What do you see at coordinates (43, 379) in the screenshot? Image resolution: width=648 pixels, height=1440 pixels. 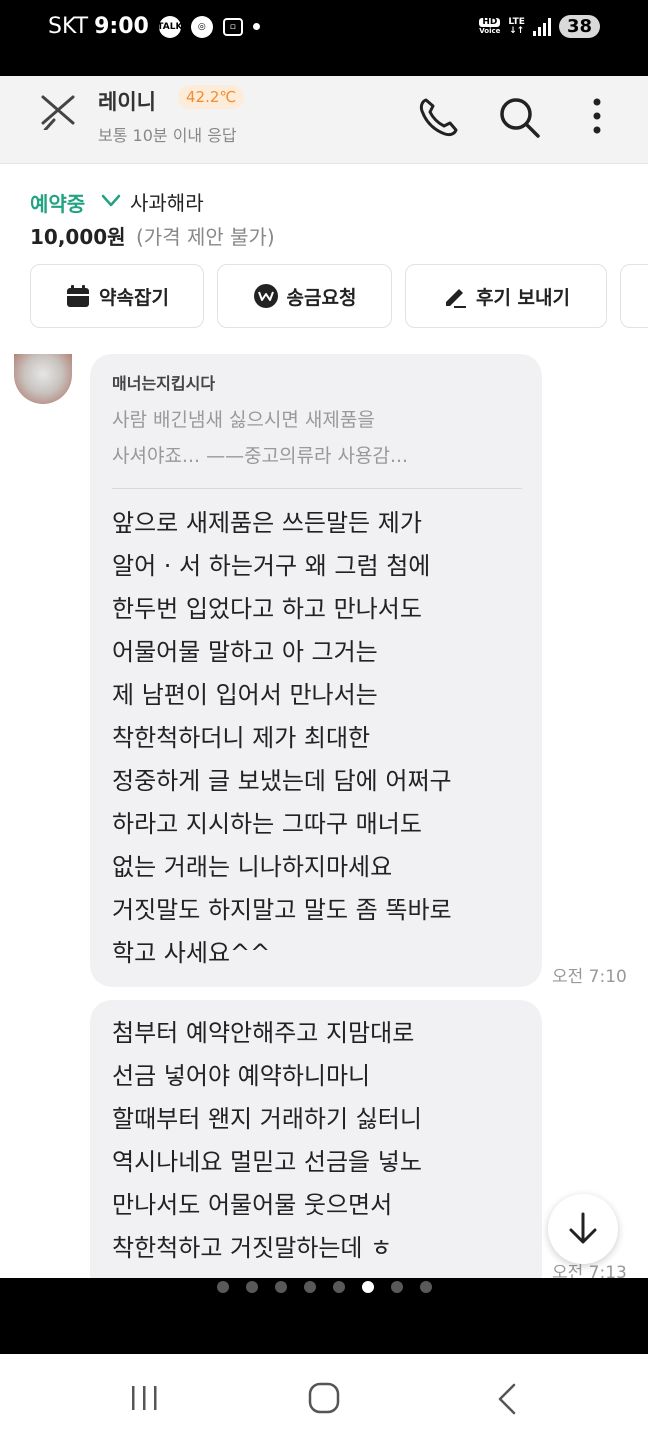 I see `avatar` at bounding box center [43, 379].